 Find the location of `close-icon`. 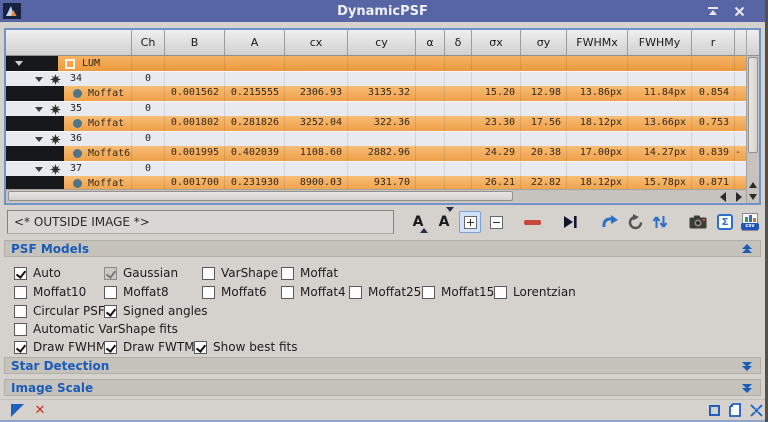

close-icon is located at coordinates (739, 11).